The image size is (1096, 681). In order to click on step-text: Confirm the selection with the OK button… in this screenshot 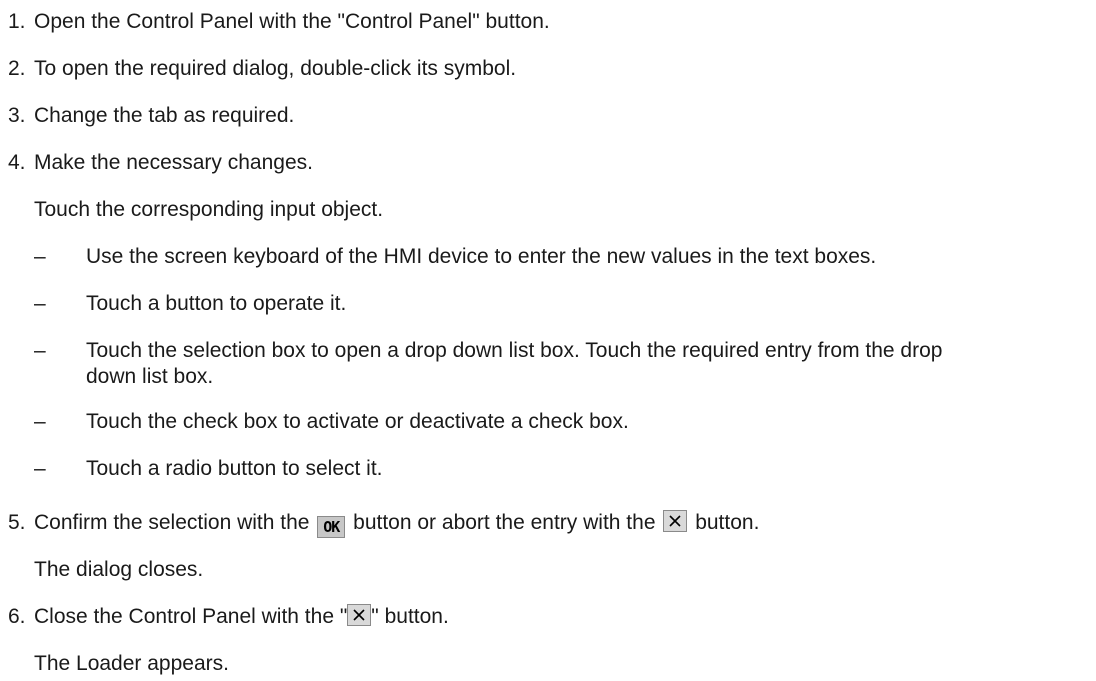, I will do `click(396, 524)`.